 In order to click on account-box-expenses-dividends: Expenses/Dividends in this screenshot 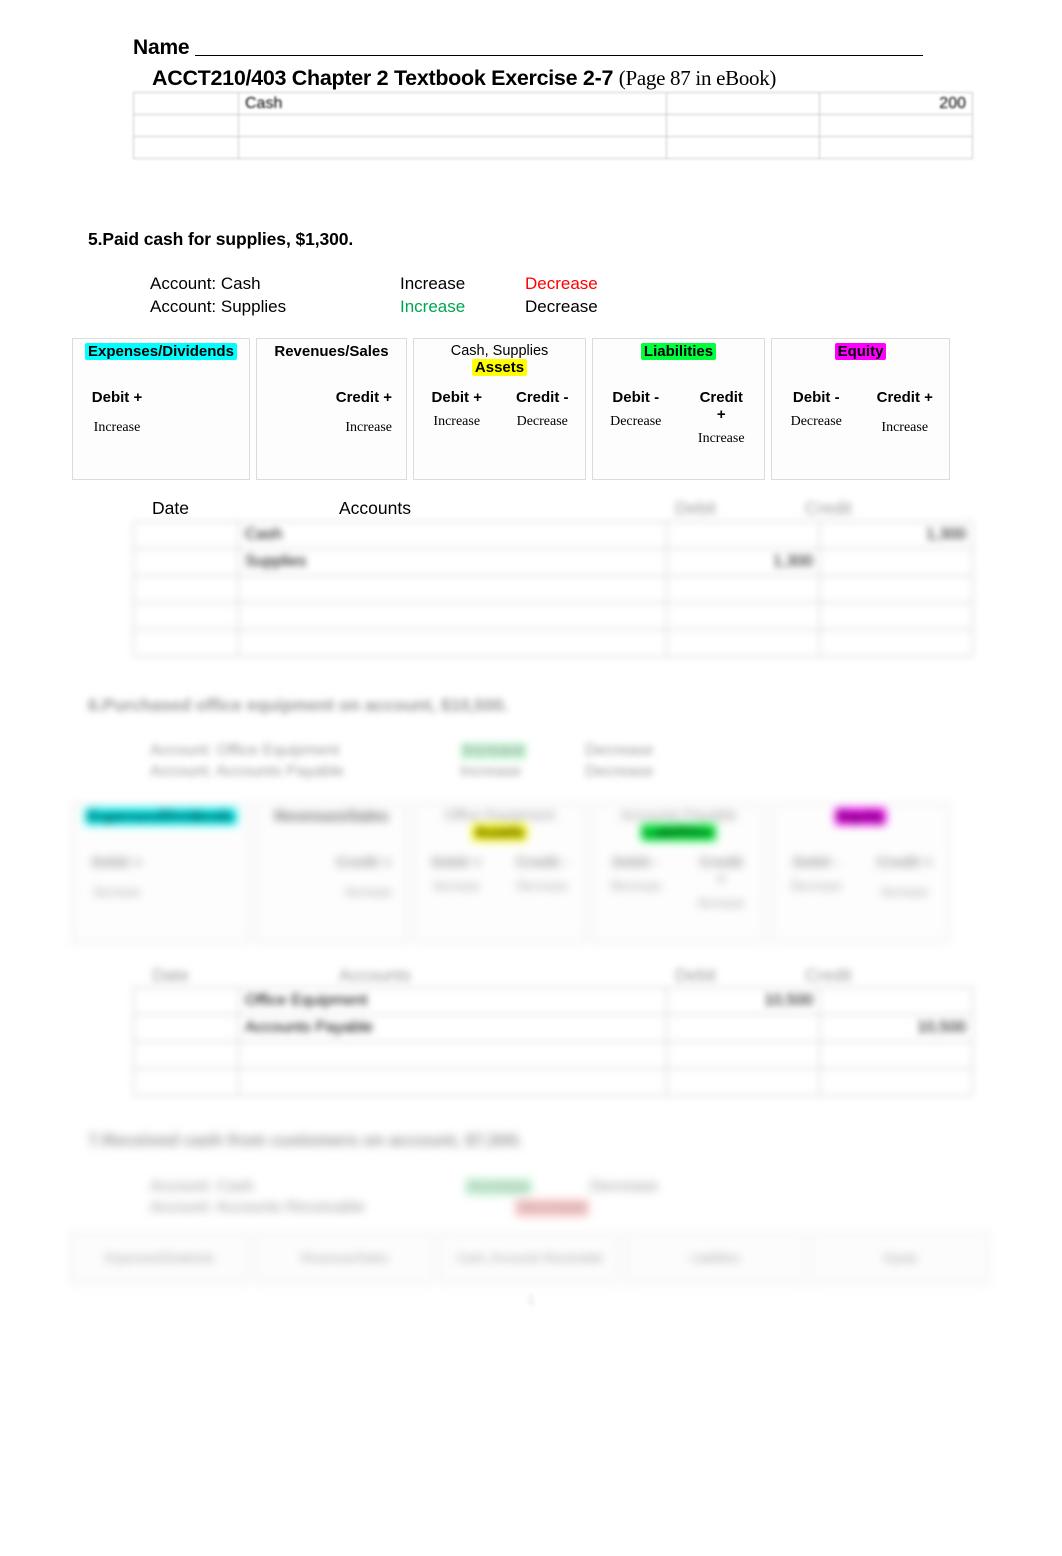, I will do `click(160, 1258)`.